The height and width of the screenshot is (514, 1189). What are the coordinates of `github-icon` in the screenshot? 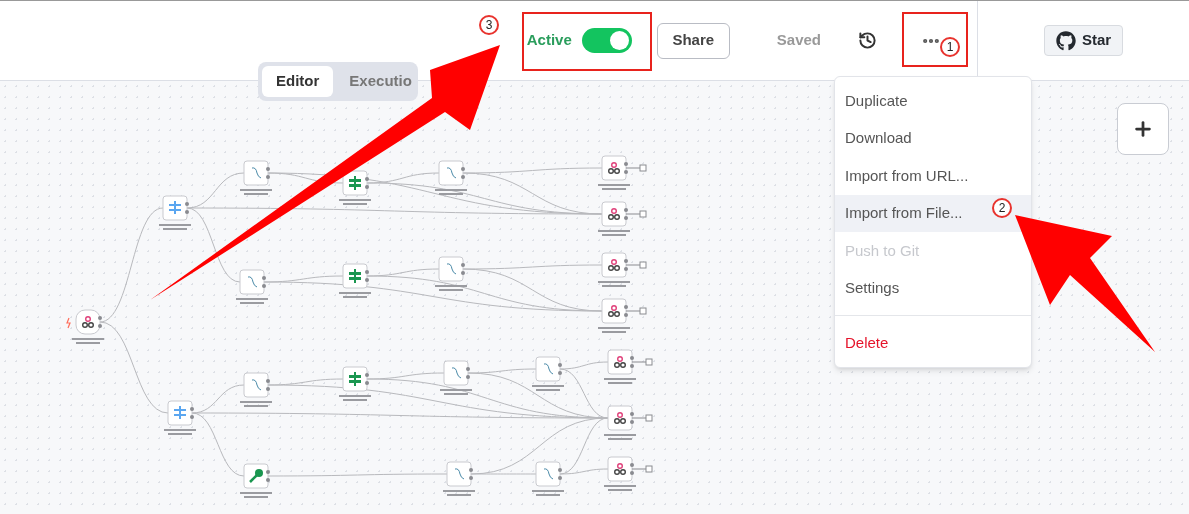 It's located at (1065, 40).